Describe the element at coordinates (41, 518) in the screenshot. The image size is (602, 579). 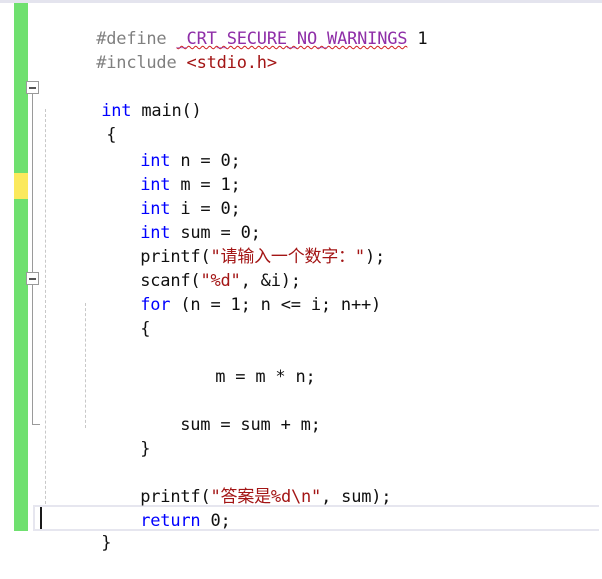
I see `text-caret` at that location.